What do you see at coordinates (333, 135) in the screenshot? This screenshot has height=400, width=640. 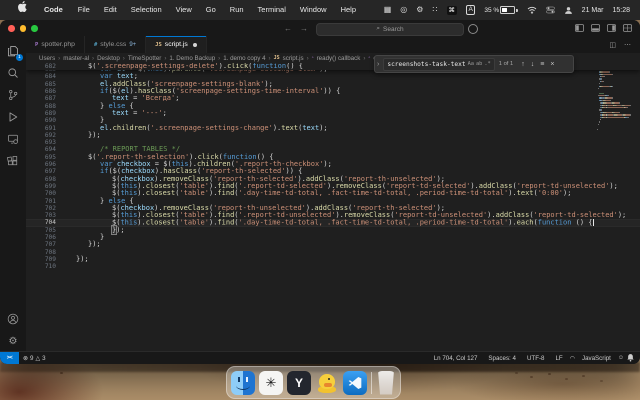 I see `code-line-692: 692});` at bounding box center [333, 135].